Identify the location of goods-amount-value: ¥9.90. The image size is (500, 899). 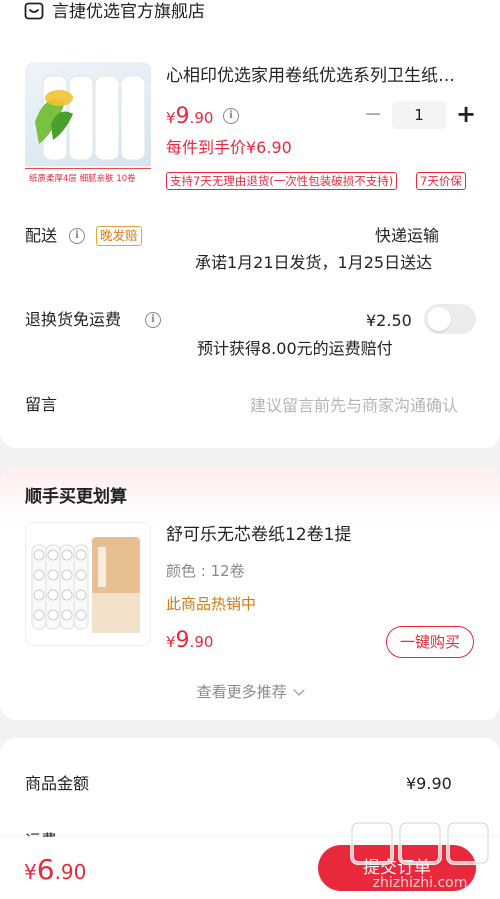
(429, 783).